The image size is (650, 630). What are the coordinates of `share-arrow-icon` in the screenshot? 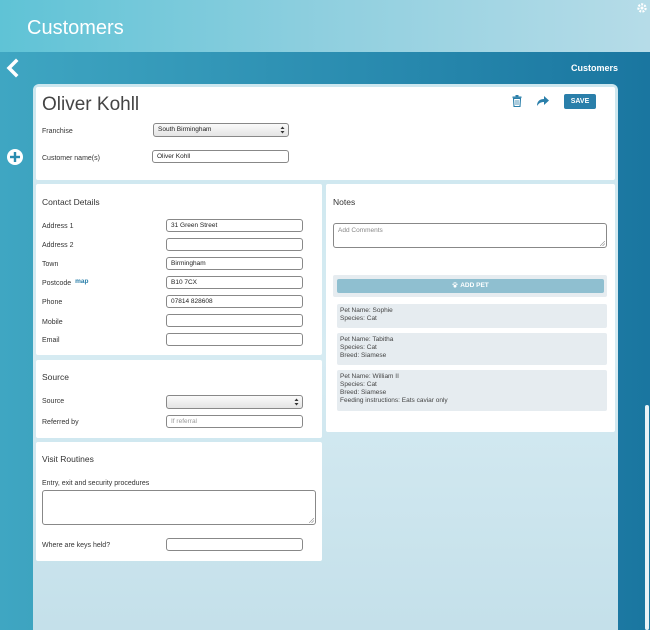 It's located at (543, 101).